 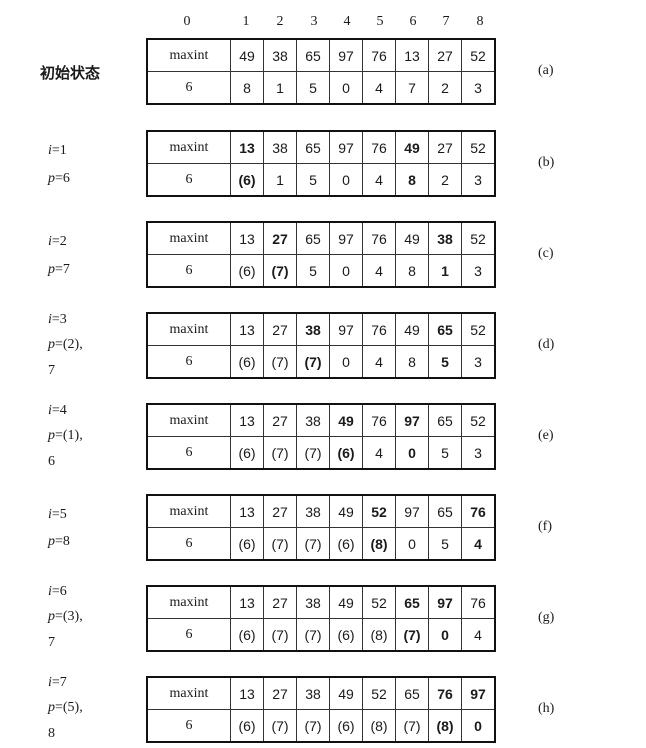 I want to click on key-row: maxint 13 27 38 49 76 97 65 52, so click(x=321, y=420).